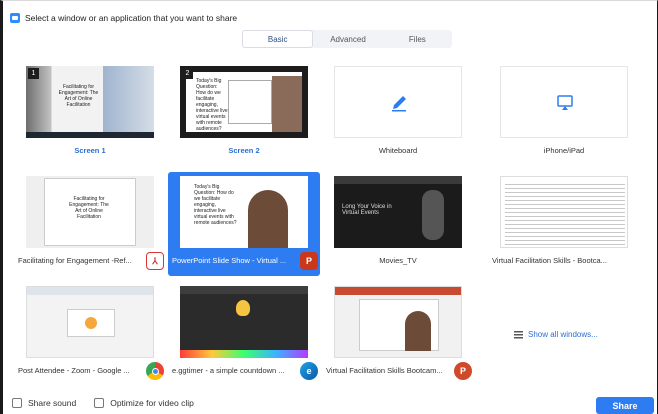 The width and height of the screenshot is (658, 414). I want to click on tab-basic: Basic, so click(278, 39).